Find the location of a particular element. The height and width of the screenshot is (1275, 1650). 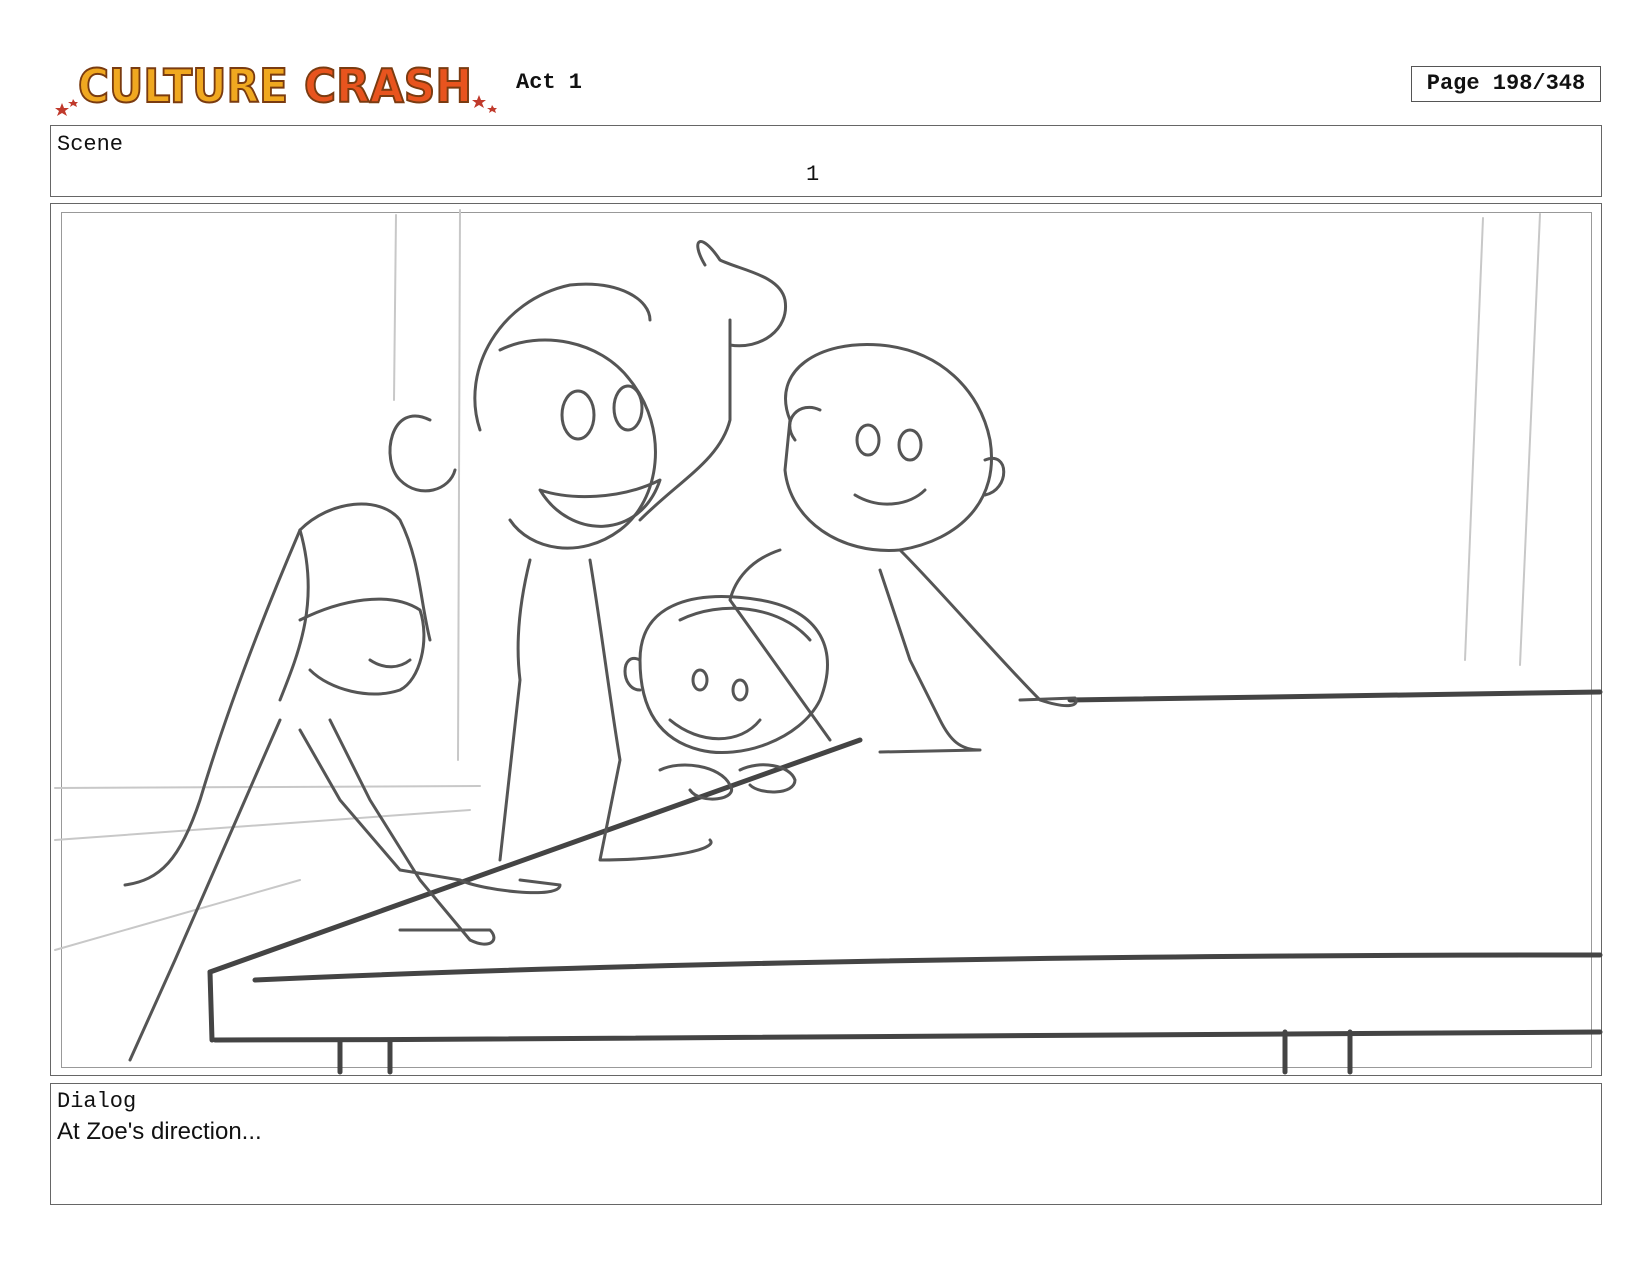

culture-crash-logo: CULTURE CRASH is located at coordinates (276, 87).